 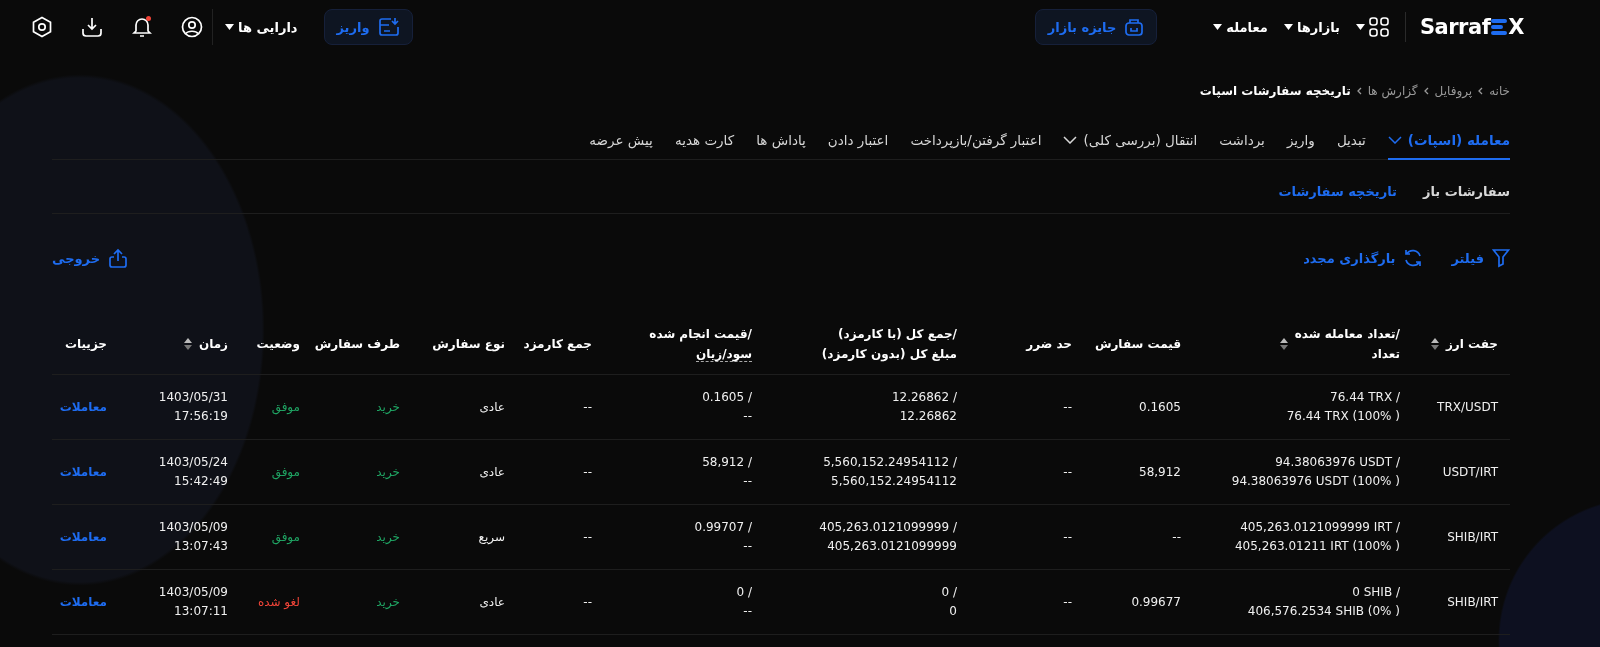 What do you see at coordinates (1413, 258) in the screenshot?
I see `refresh-icon` at bounding box center [1413, 258].